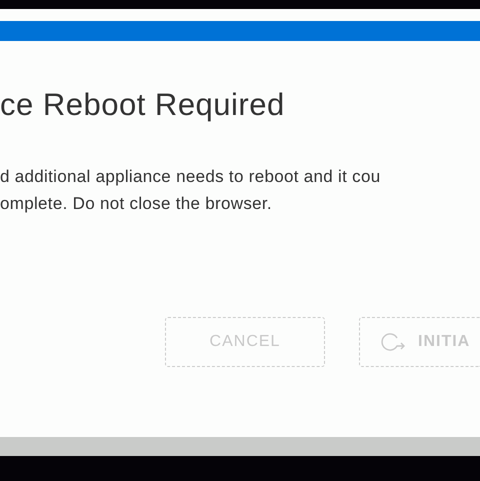 The width and height of the screenshot is (480, 481). I want to click on dialog-title: ce Reboot Required, so click(143, 105).